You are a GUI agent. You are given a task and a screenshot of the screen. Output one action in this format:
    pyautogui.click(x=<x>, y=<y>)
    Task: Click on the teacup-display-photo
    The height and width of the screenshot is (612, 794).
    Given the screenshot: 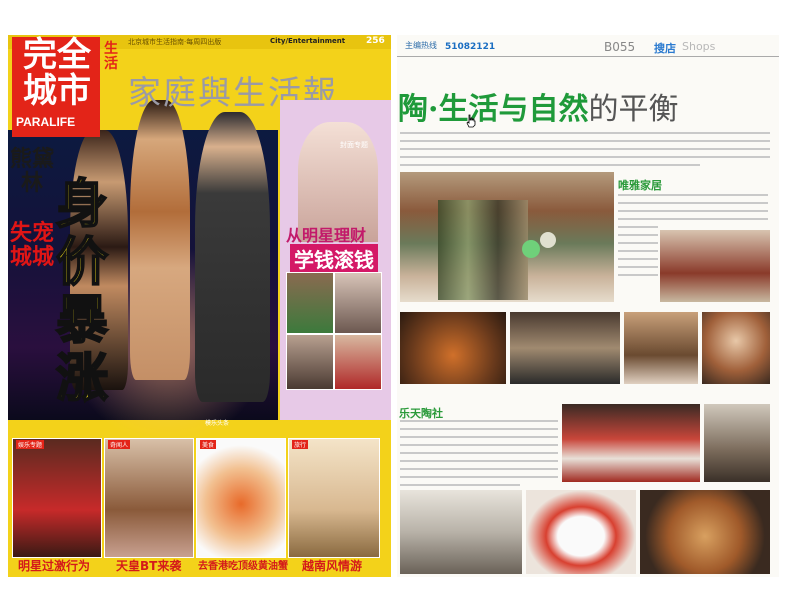 What is the action you would take?
    pyautogui.click(x=631, y=443)
    